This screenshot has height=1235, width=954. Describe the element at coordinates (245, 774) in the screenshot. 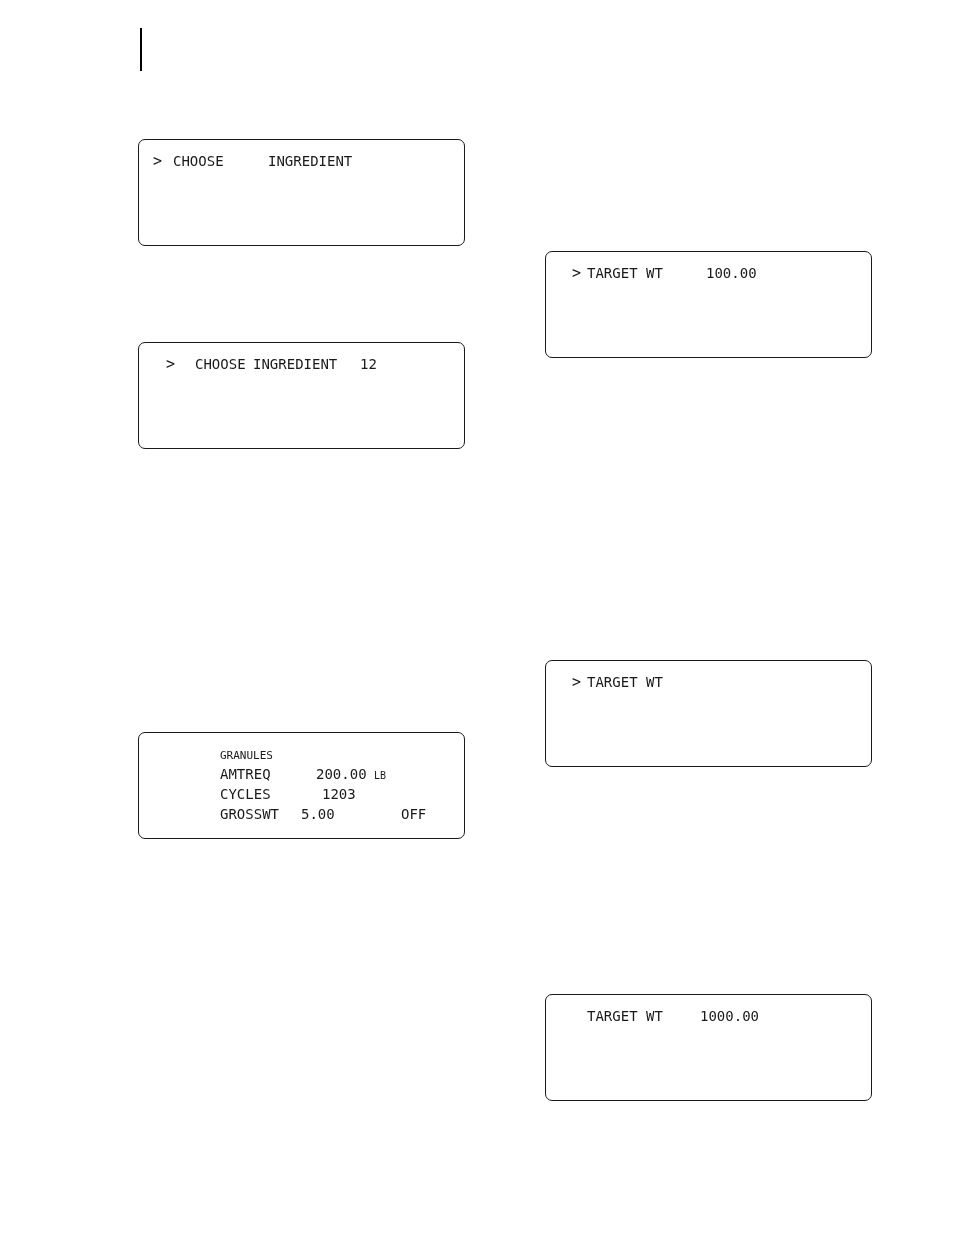

I see `display-text: AMTREQ` at that location.